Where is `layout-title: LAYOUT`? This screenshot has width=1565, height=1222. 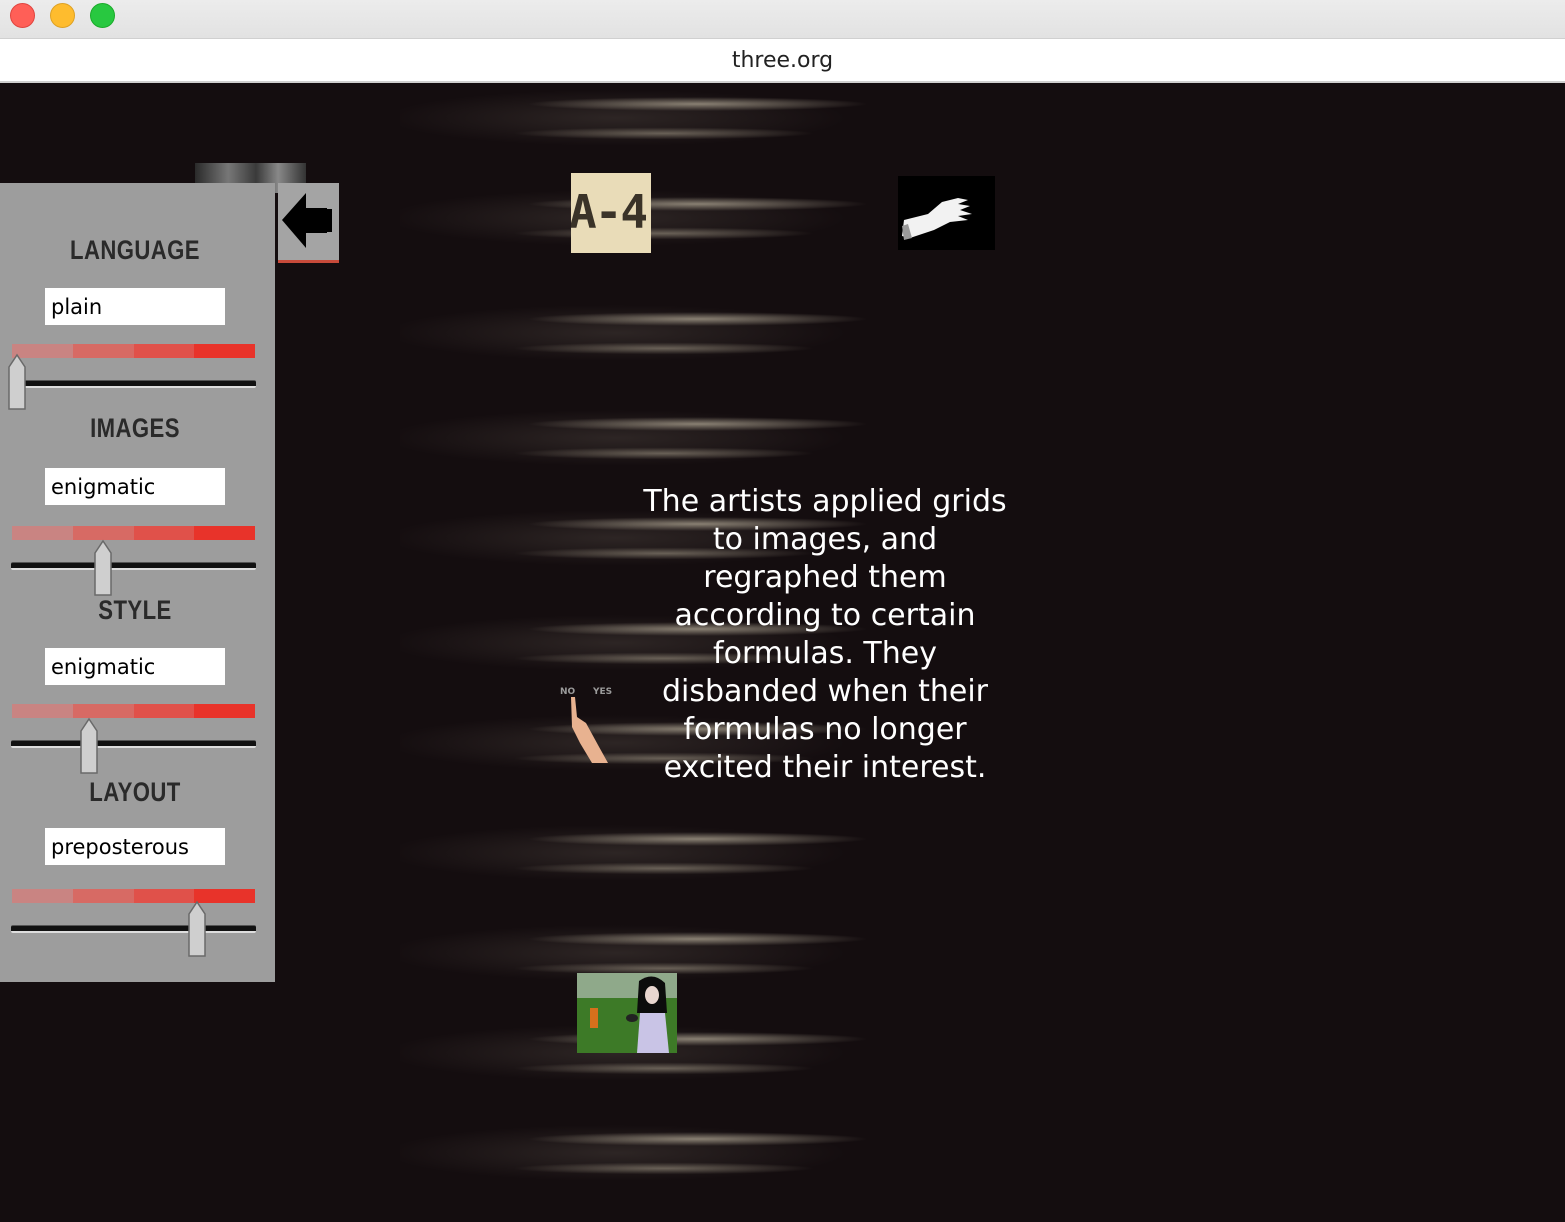 layout-title: LAYOUT is located at coordinates (135, 792).